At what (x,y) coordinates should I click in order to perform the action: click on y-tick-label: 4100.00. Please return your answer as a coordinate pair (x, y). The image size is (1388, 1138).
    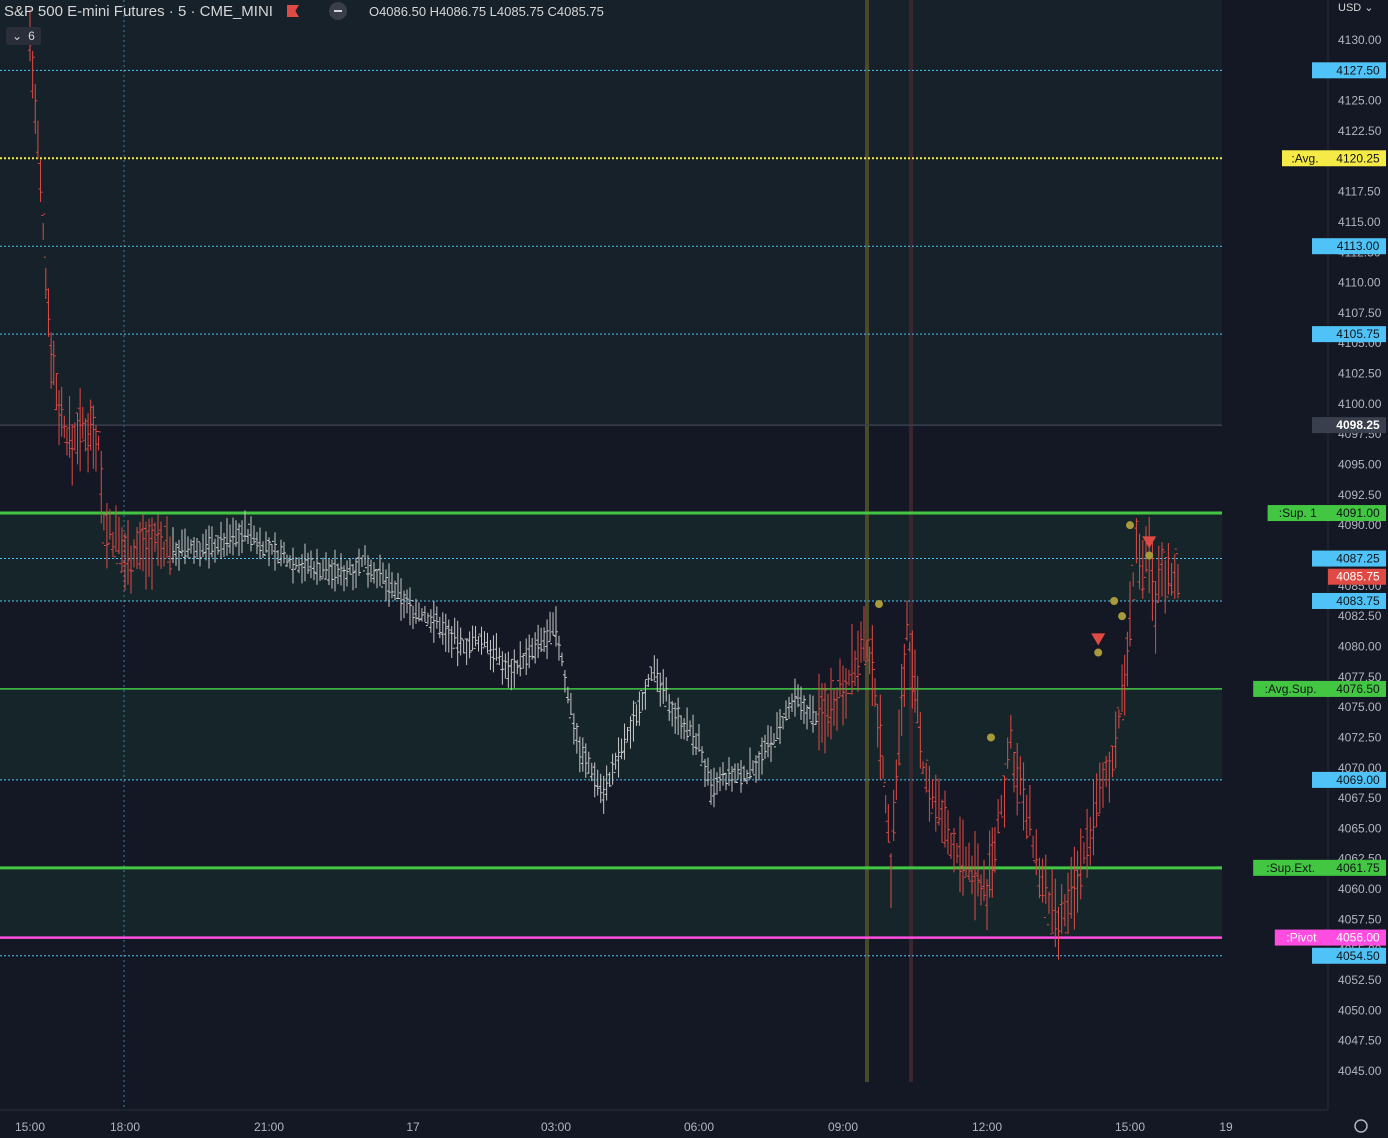
    Looking at the image, I should click on (1360, 404).